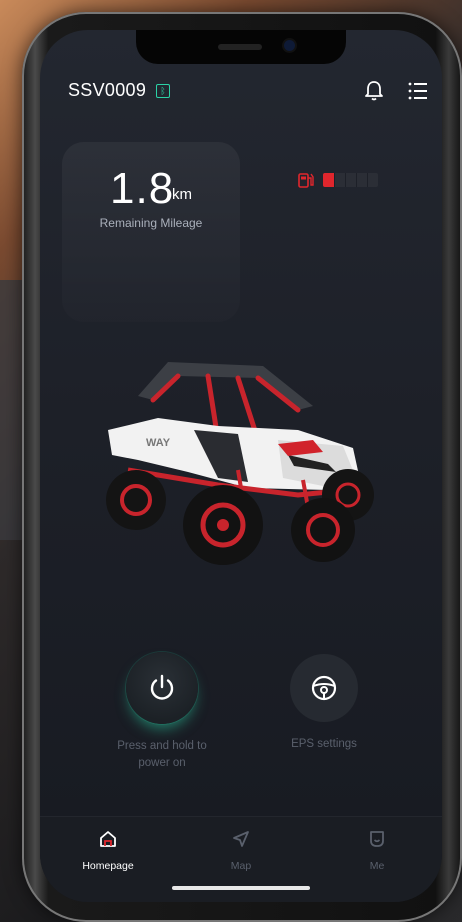 This screenshot has height=922, width=462. What do you see at coordinates (377, 839) in the screenshot?
I see `profile-icon` at bounding box center [377, 839].